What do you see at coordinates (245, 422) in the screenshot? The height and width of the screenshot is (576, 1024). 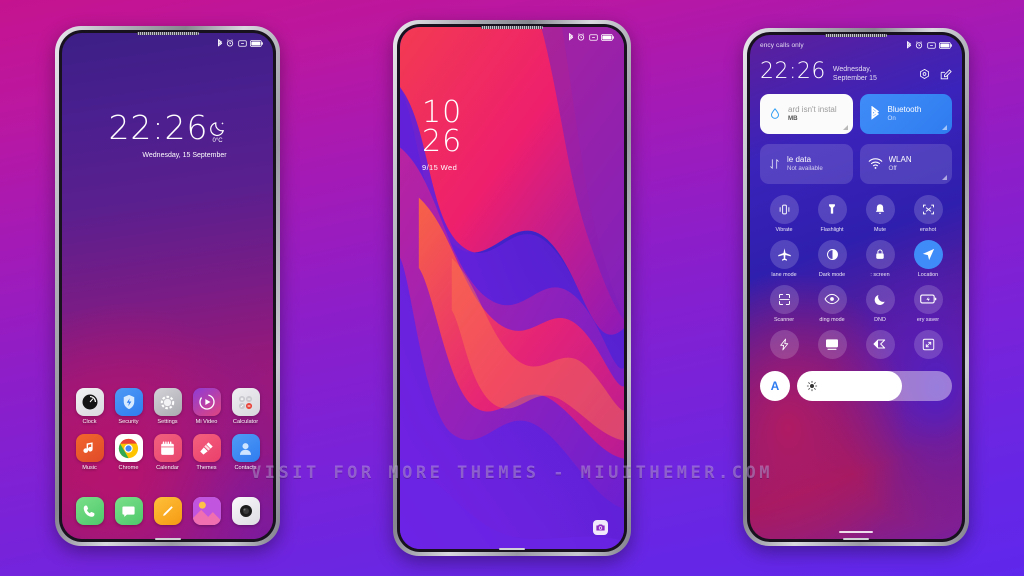 I see `app-label: Calculator` at bounding box center [245, 422].